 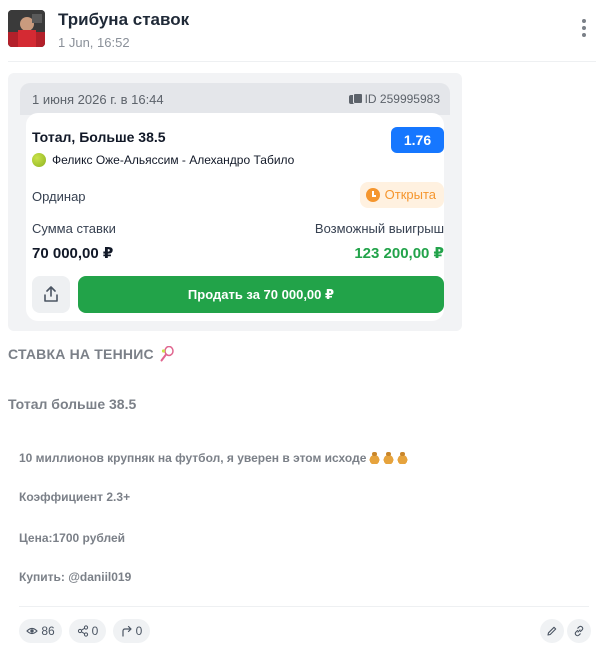 I want to click on forwards-count: 0, so click(x=139, y=631).